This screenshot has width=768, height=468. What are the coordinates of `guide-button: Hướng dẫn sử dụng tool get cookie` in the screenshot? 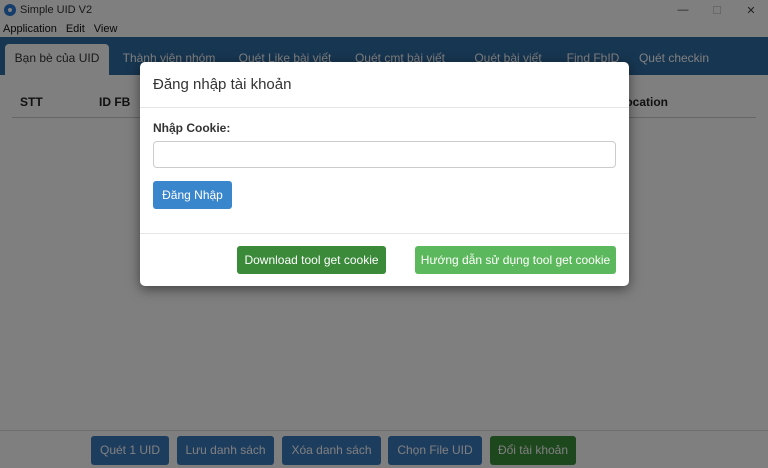 It's located at (515, 260).